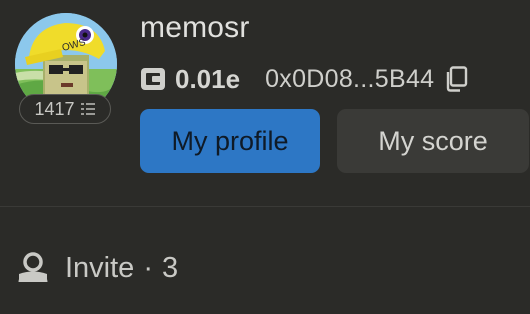 This screenshot has height=314, width=530. What do you see at coordinates (208, 78) in the screenshot?
I see `wallet-balance: 0.01e` at bounding box center [208, 78].